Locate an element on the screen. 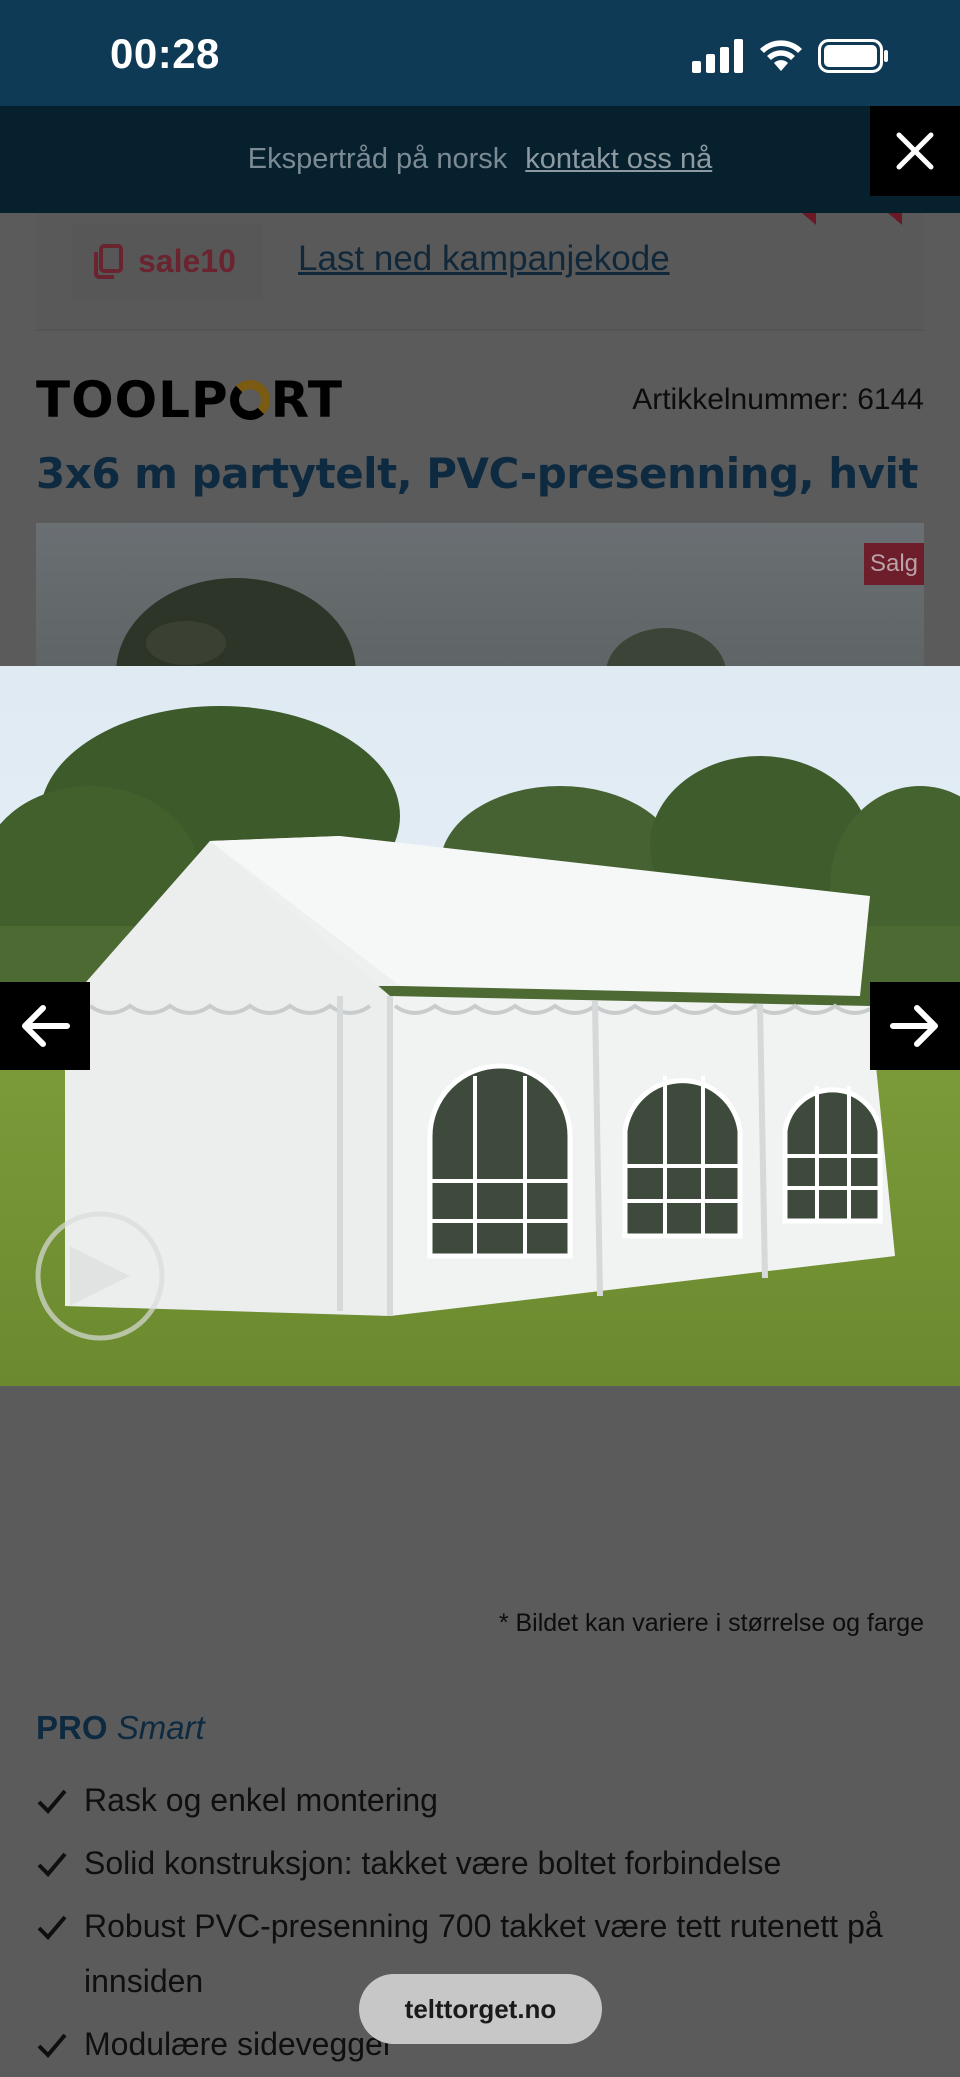 This screenshot has width=960, height=2077. product-image-behind: Salg is located at coordinates (480, 594).